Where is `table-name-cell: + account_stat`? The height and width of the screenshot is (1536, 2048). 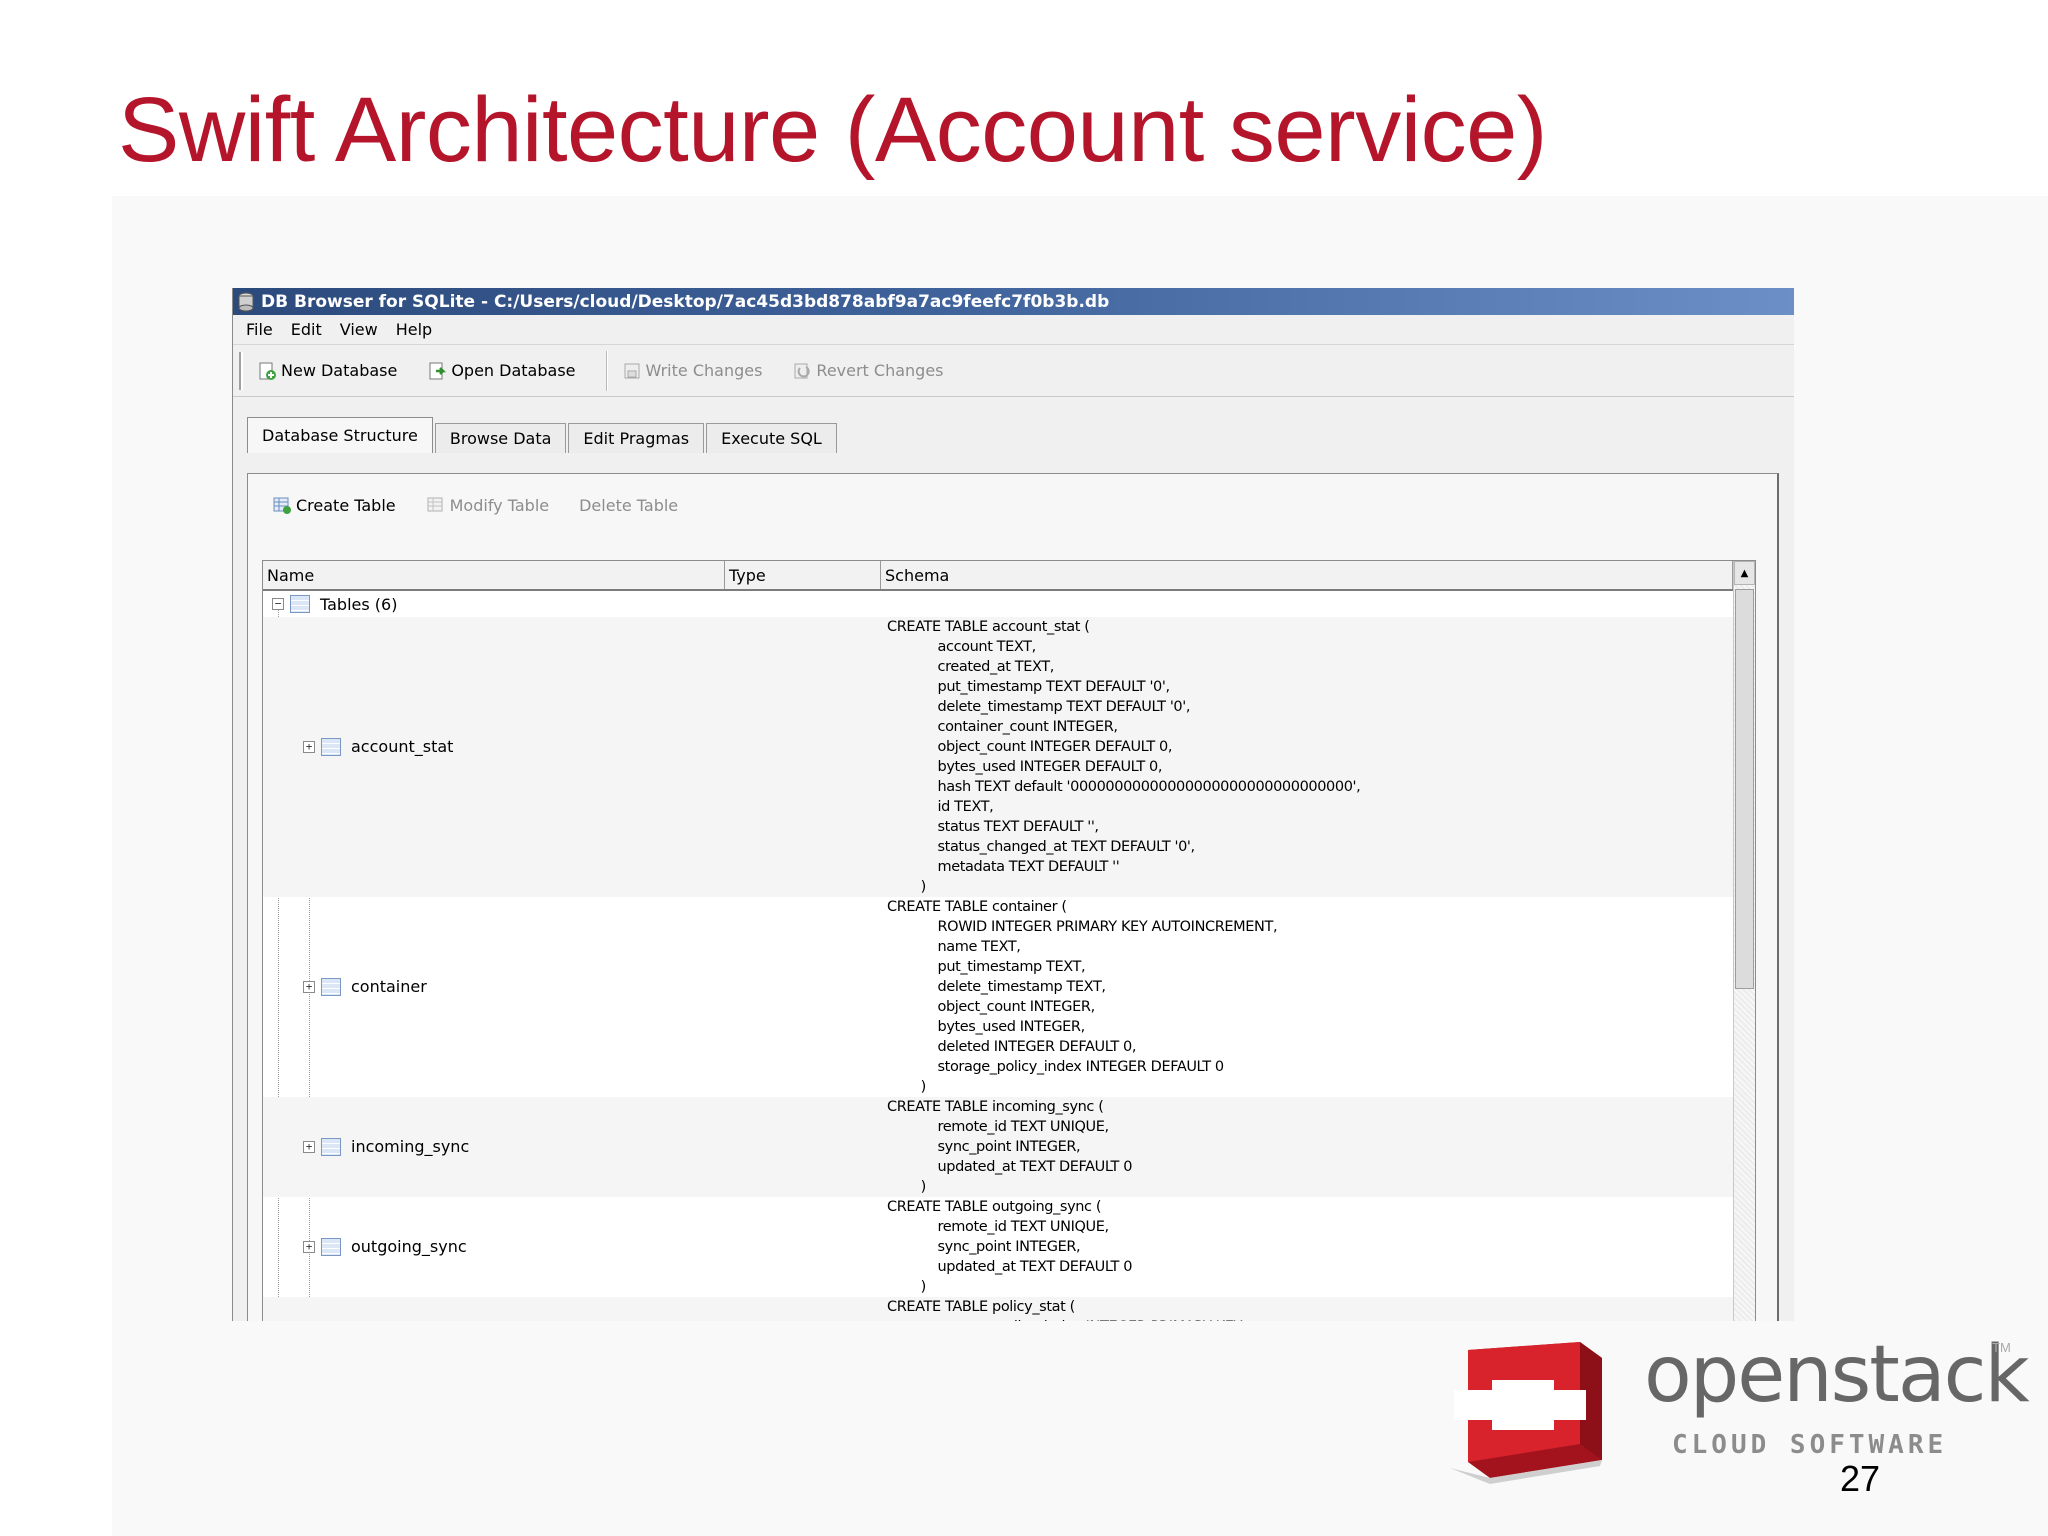
table-name-cell: + account_stat is located at coordinates (378, 746).